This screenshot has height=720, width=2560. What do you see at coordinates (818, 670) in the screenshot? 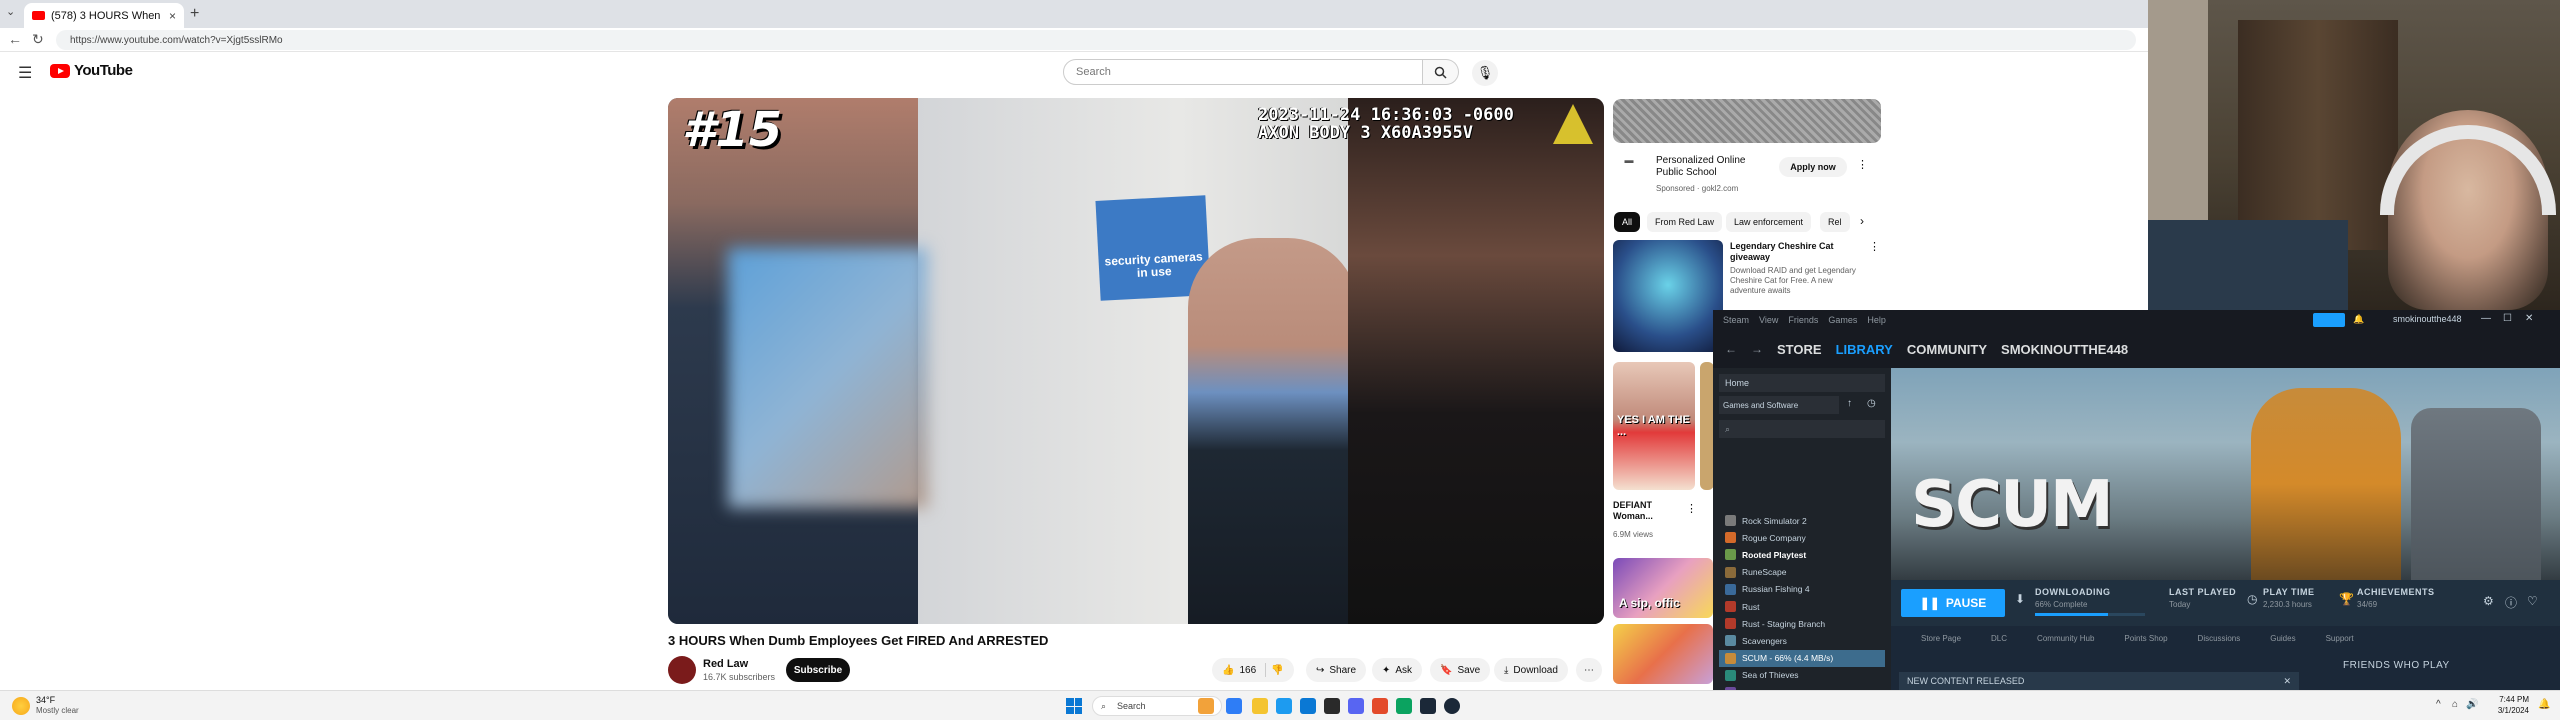
I see `subscribe-button: Subscribe` at bounding box center [818, 670].